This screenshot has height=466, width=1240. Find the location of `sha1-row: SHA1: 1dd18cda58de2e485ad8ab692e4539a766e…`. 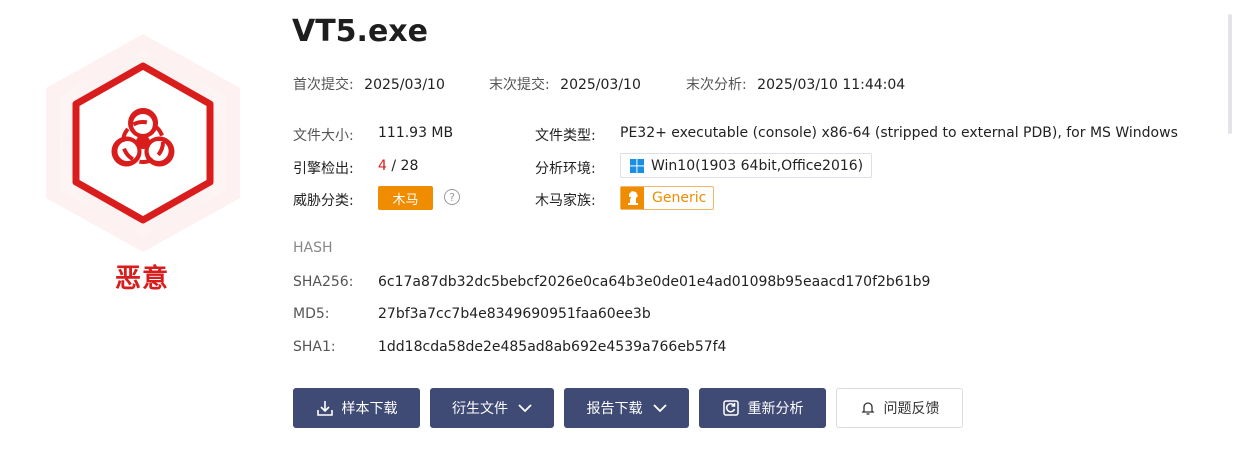

sha1-row: SHA1: 1dd18cda58de2e485ad8ab692e4539a766e… is located at coordinates (509, 347).